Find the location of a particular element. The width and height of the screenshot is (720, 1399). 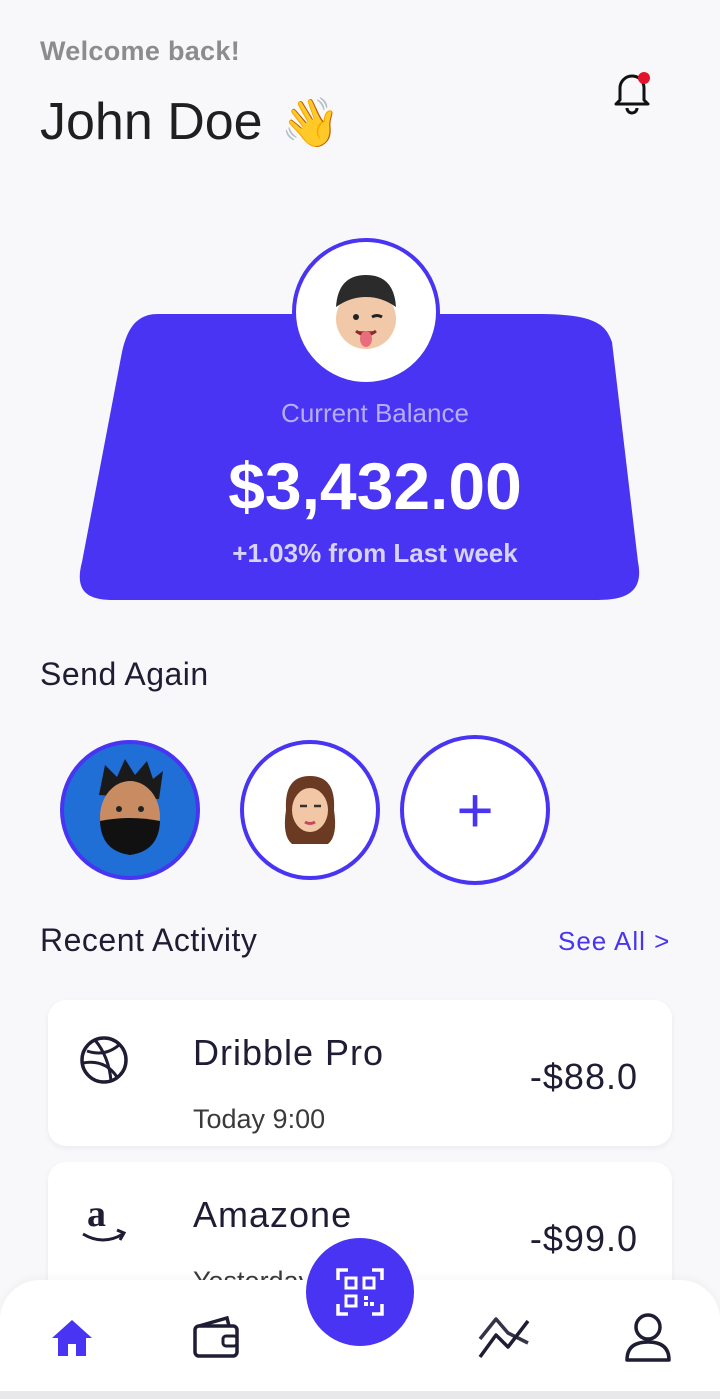

user-name: John Doe is located at coordinates (151, 122).